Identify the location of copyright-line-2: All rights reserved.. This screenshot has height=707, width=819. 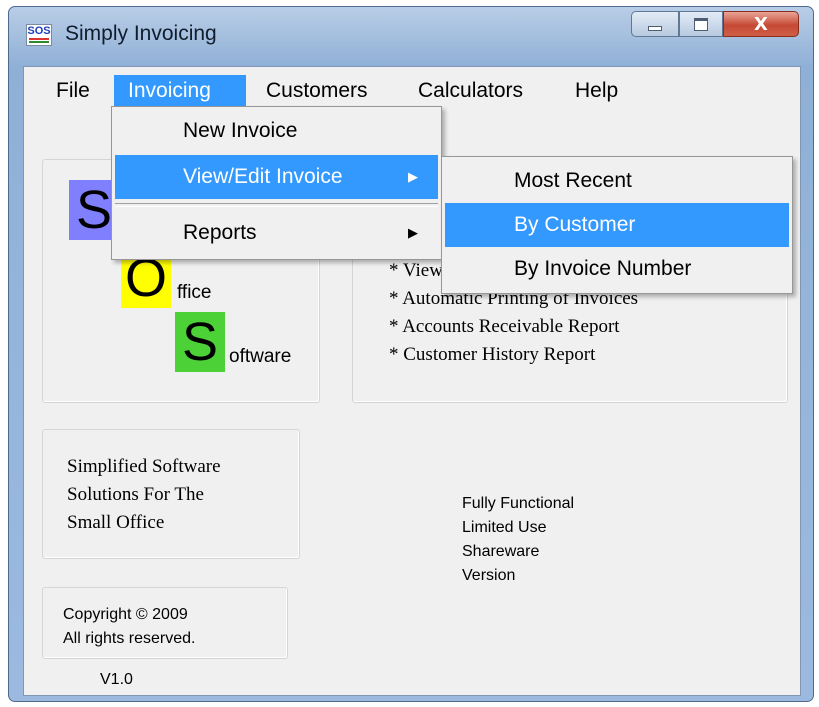
(129, 638).